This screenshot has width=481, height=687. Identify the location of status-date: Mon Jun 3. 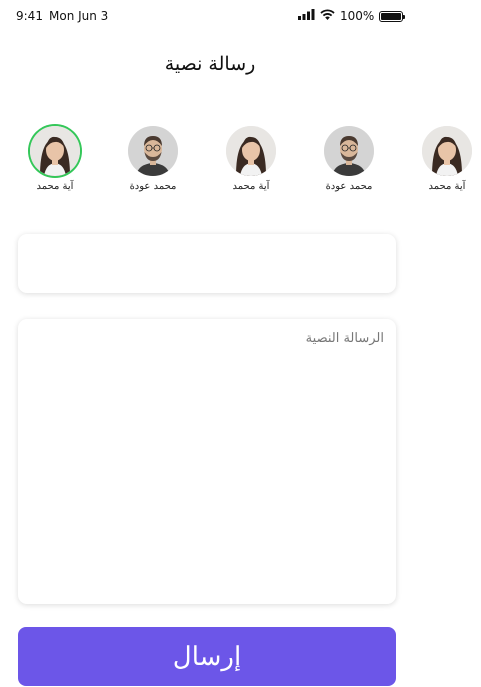
(79, 16).